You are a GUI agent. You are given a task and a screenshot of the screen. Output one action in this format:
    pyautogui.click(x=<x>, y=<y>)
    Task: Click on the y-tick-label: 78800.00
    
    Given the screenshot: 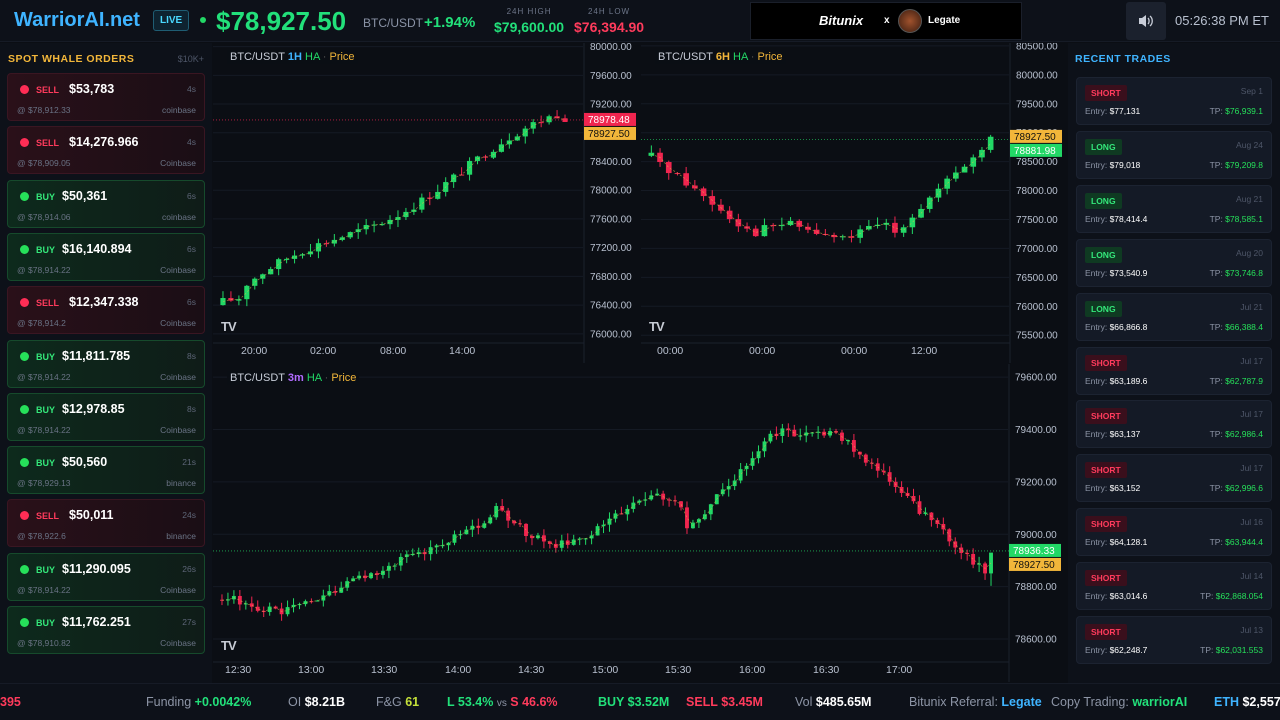 What is the action you would take?
    pyautogui.click(x=1036, y=587)
    